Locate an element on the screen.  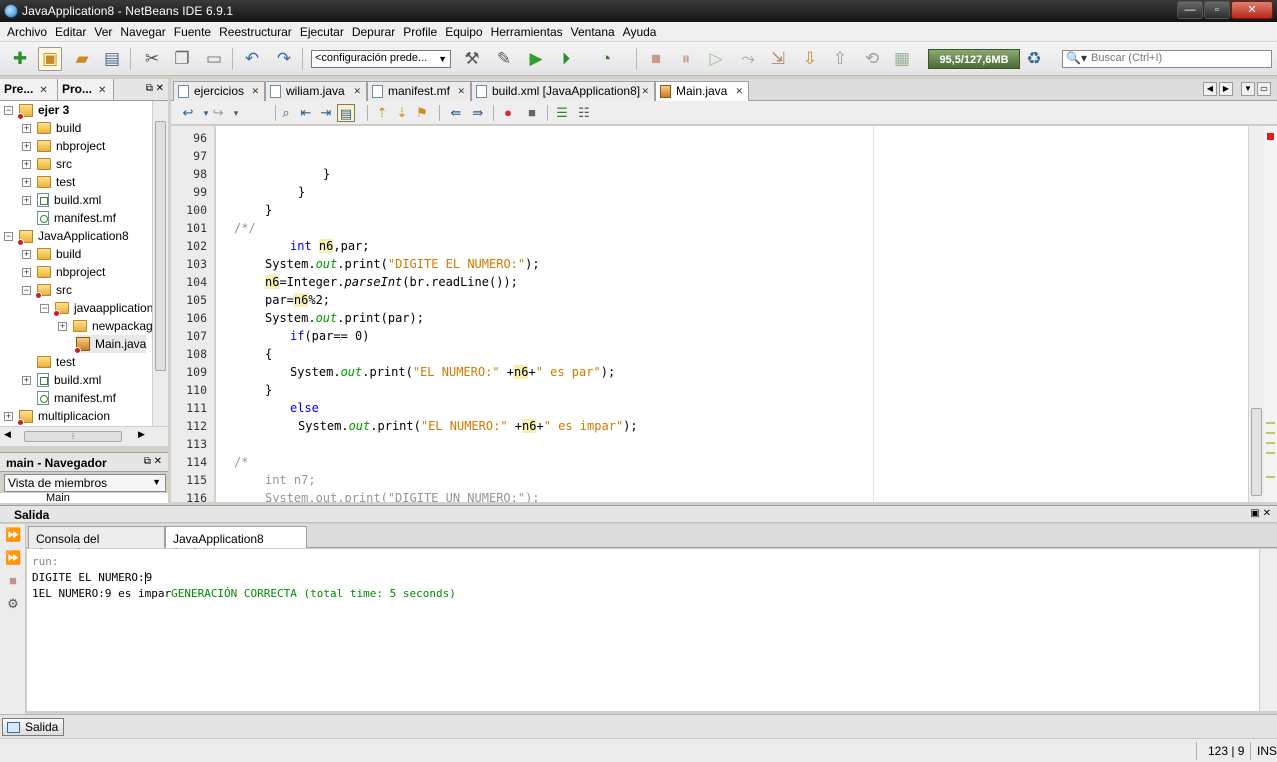
navigator-item-main: Main is located at coordinates (58, 498).